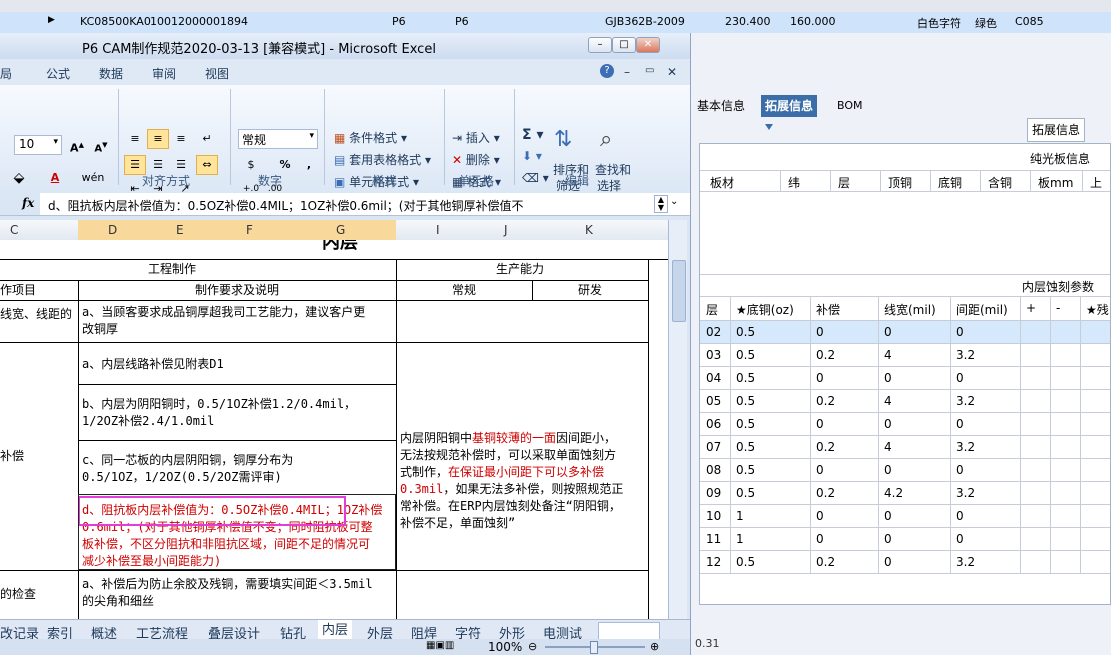 The height and width of the screenshot is (655, 1111). Describe the element at coordinates (14, 230) in the screenshot. I see `col-c: C` at that location.